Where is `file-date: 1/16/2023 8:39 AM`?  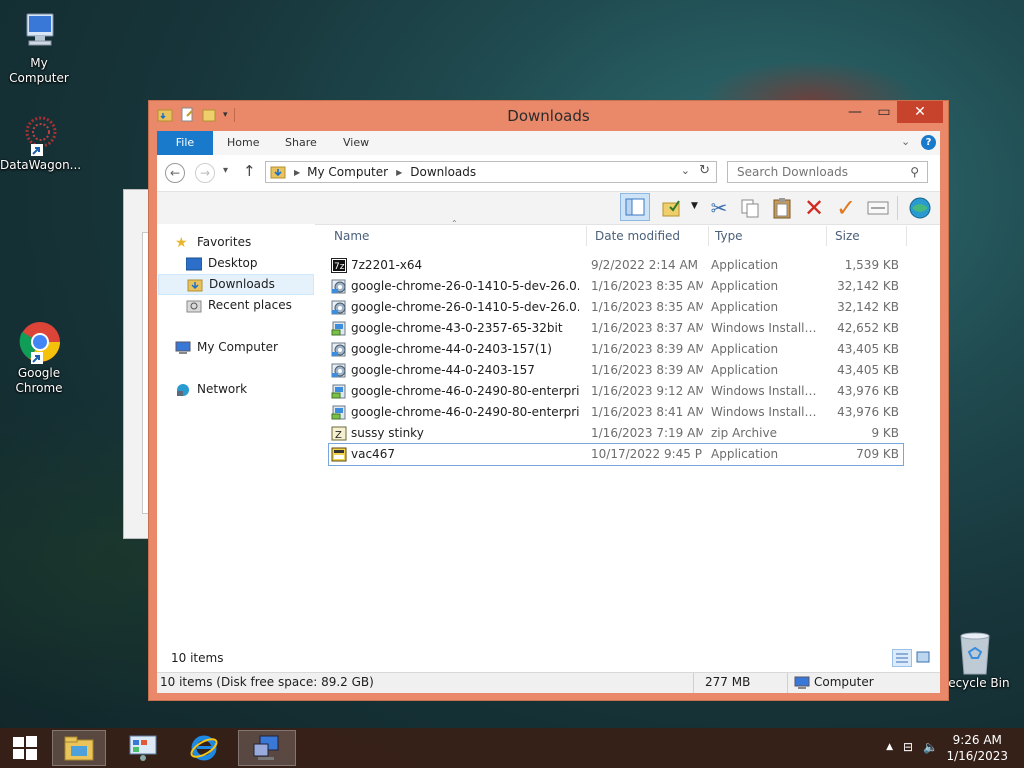
file-date: 1/16/2023 8:39 AM is located at coordinates (647, 370).